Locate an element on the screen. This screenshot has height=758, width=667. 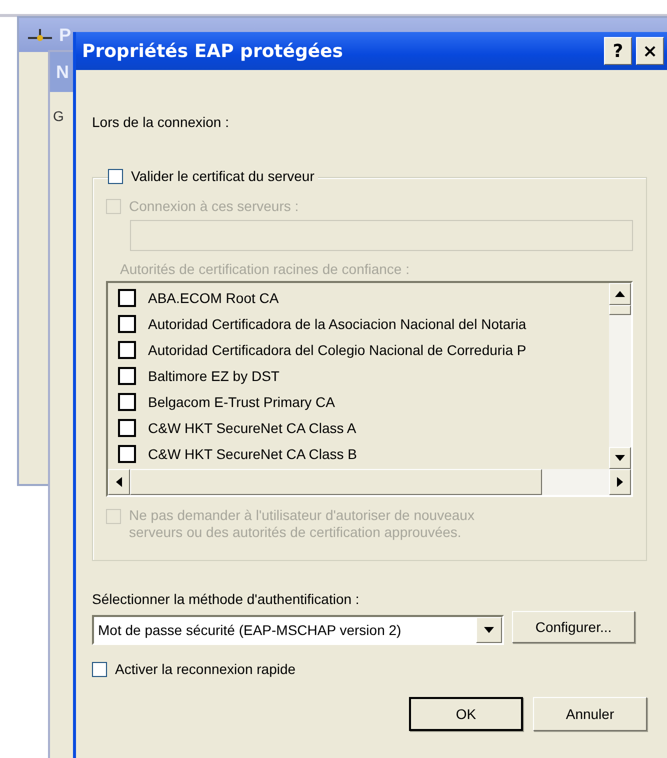
dropdown-button is located at coordinates (489, 630).